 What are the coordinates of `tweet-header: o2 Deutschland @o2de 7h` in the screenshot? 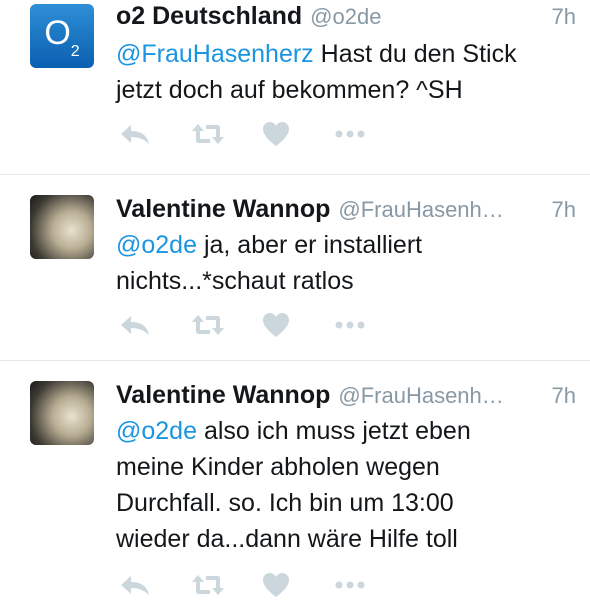 It's located at (346, 17).